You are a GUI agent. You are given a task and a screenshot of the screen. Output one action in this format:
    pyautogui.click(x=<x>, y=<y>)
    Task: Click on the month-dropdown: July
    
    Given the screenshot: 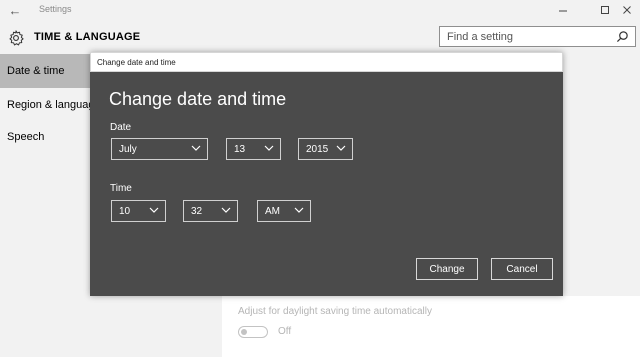 What is the action you would take?
    pyautogui.click(x=159, y=149)
    